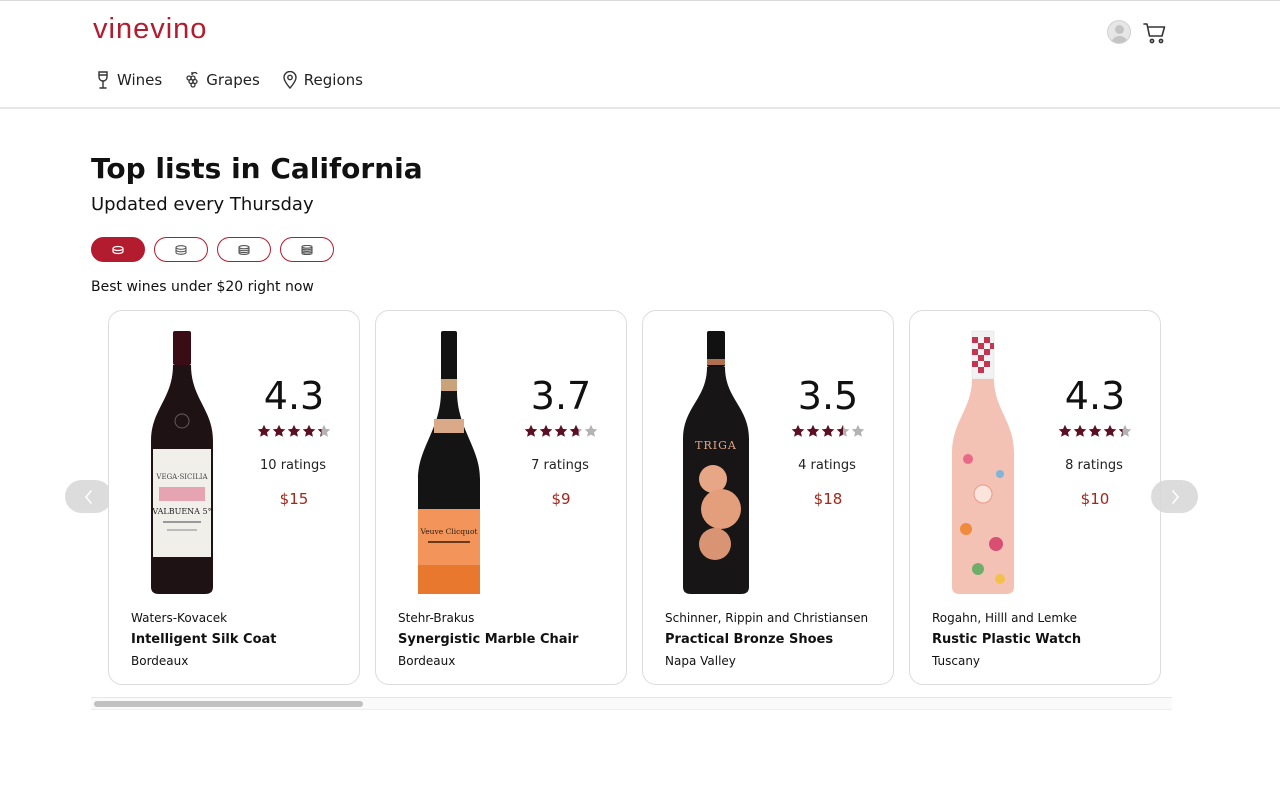  What do you see at coordinates (449, 462) in the screenshot?
I see `wine-bottle-image: Veuve Clicquot` at bounding box center [449, 462].